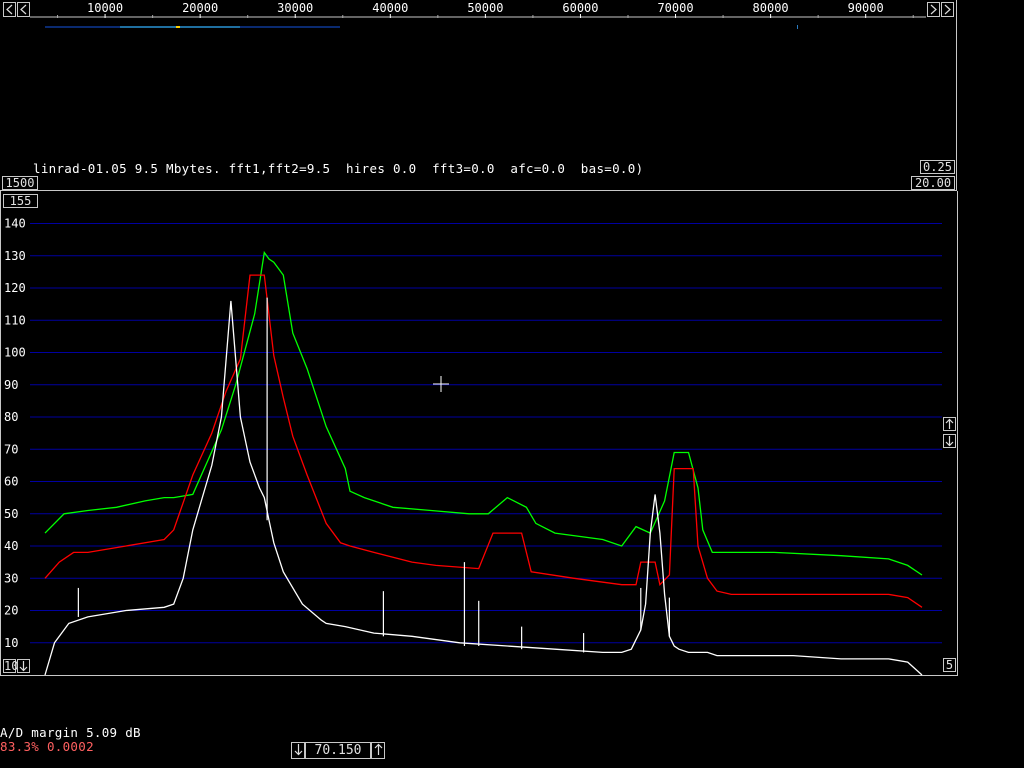 The width and height of the screenshot is (1024, 768). I want to click on frequency-display: 70.150, so click(338, 750).